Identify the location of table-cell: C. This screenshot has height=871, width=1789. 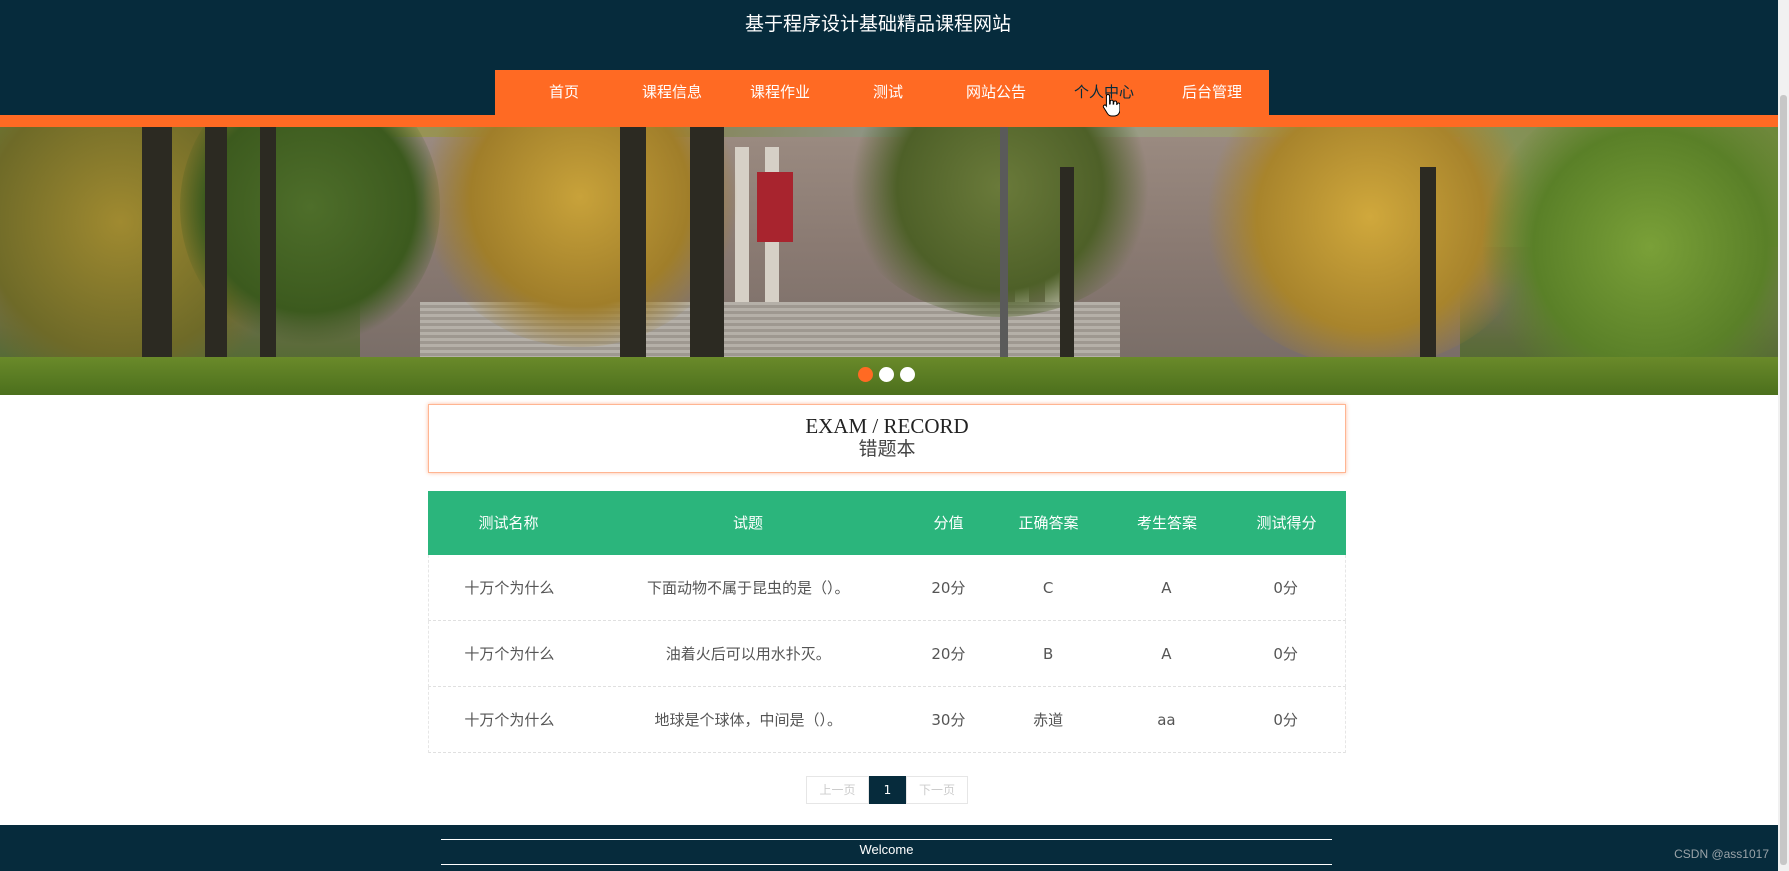
(1048, 588).